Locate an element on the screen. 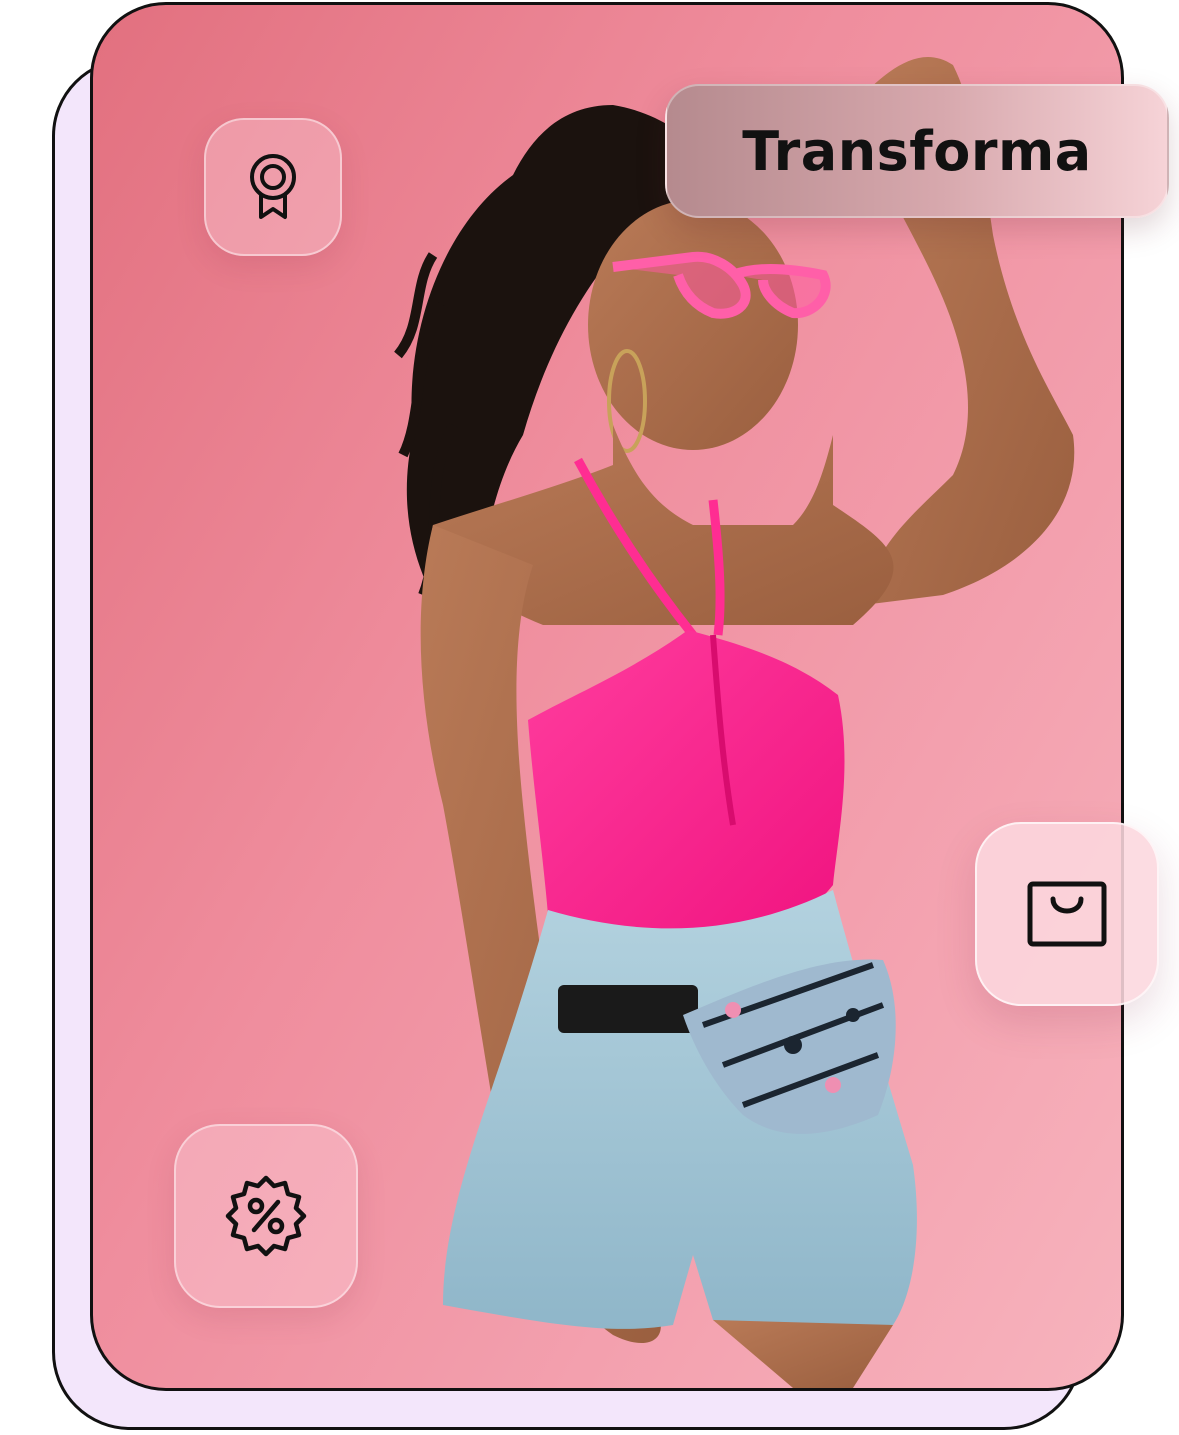 The image size is (1179, 1435). title-pill: Transforma is located at coordinates (917, 151).